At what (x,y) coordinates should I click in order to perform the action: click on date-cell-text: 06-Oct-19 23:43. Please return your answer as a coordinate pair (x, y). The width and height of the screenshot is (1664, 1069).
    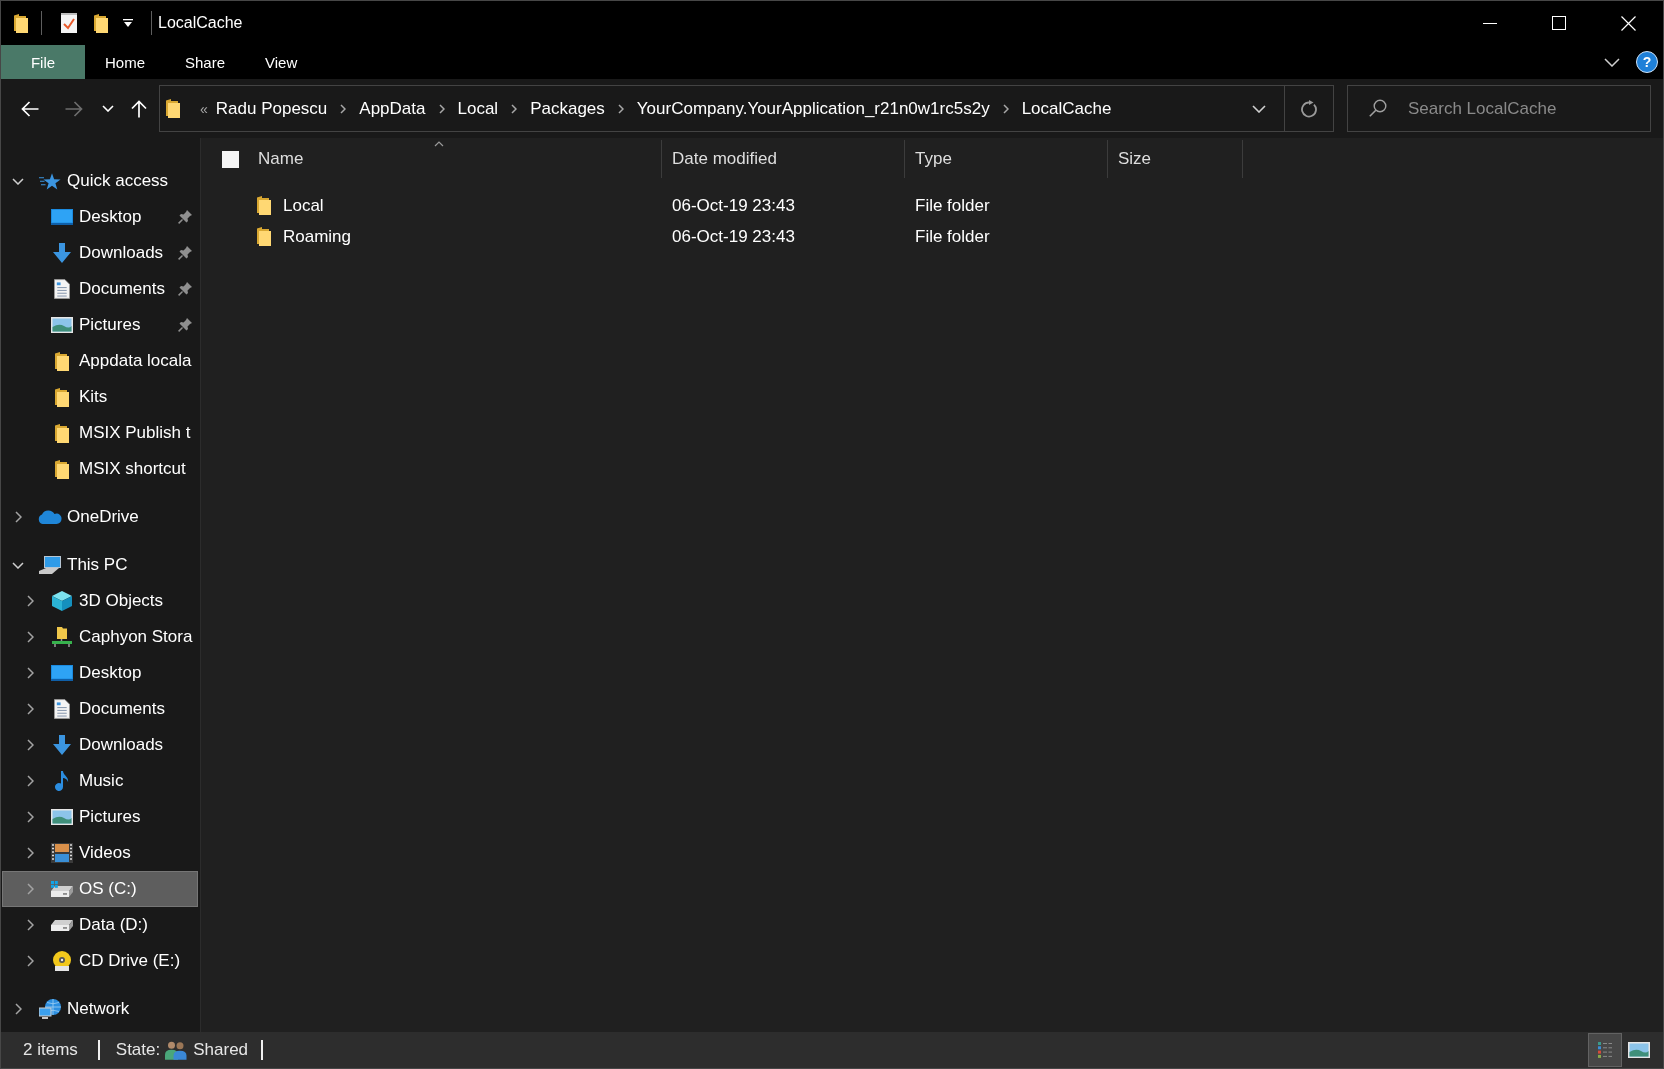
    Looking at the image, I should click on (733, 236).